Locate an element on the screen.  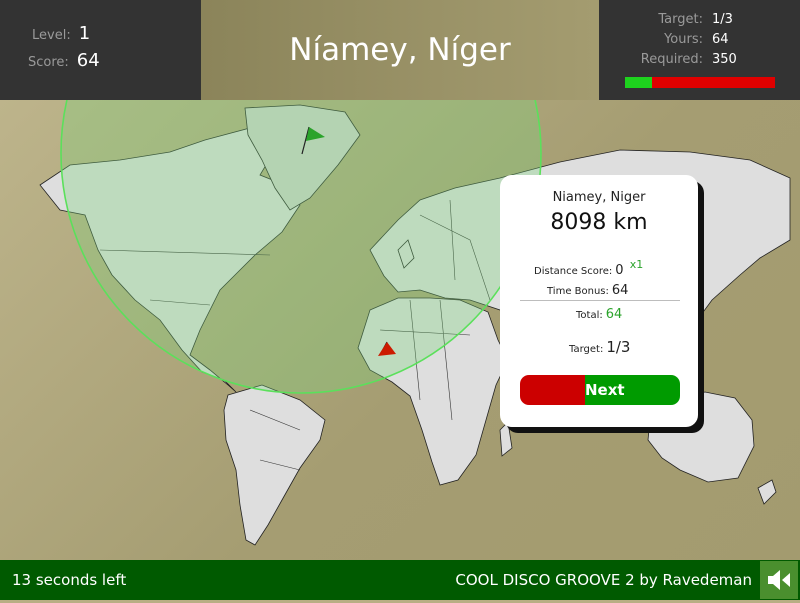
level-stat: Level: 1 is located at coordinates (61, 33).